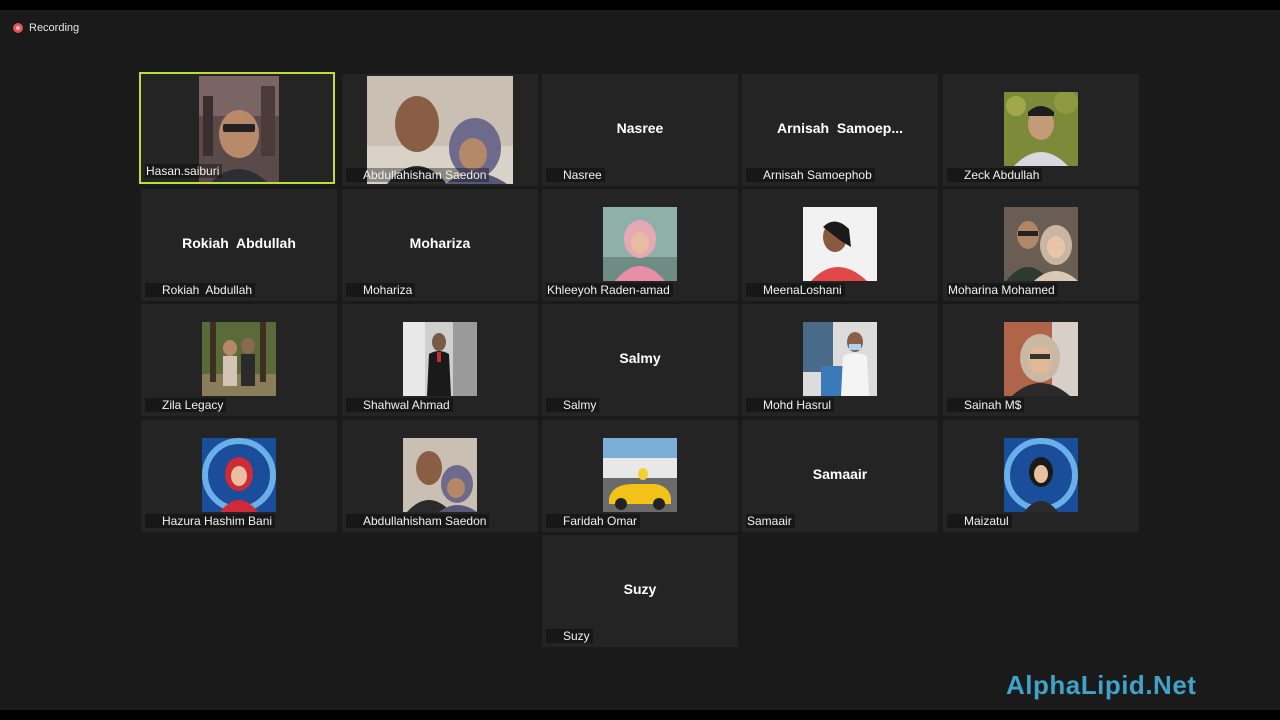  What do you see at coordinates (54, 28) in the screenshot?
I see `recording-label: Recording` at bounding box center [54, 28].